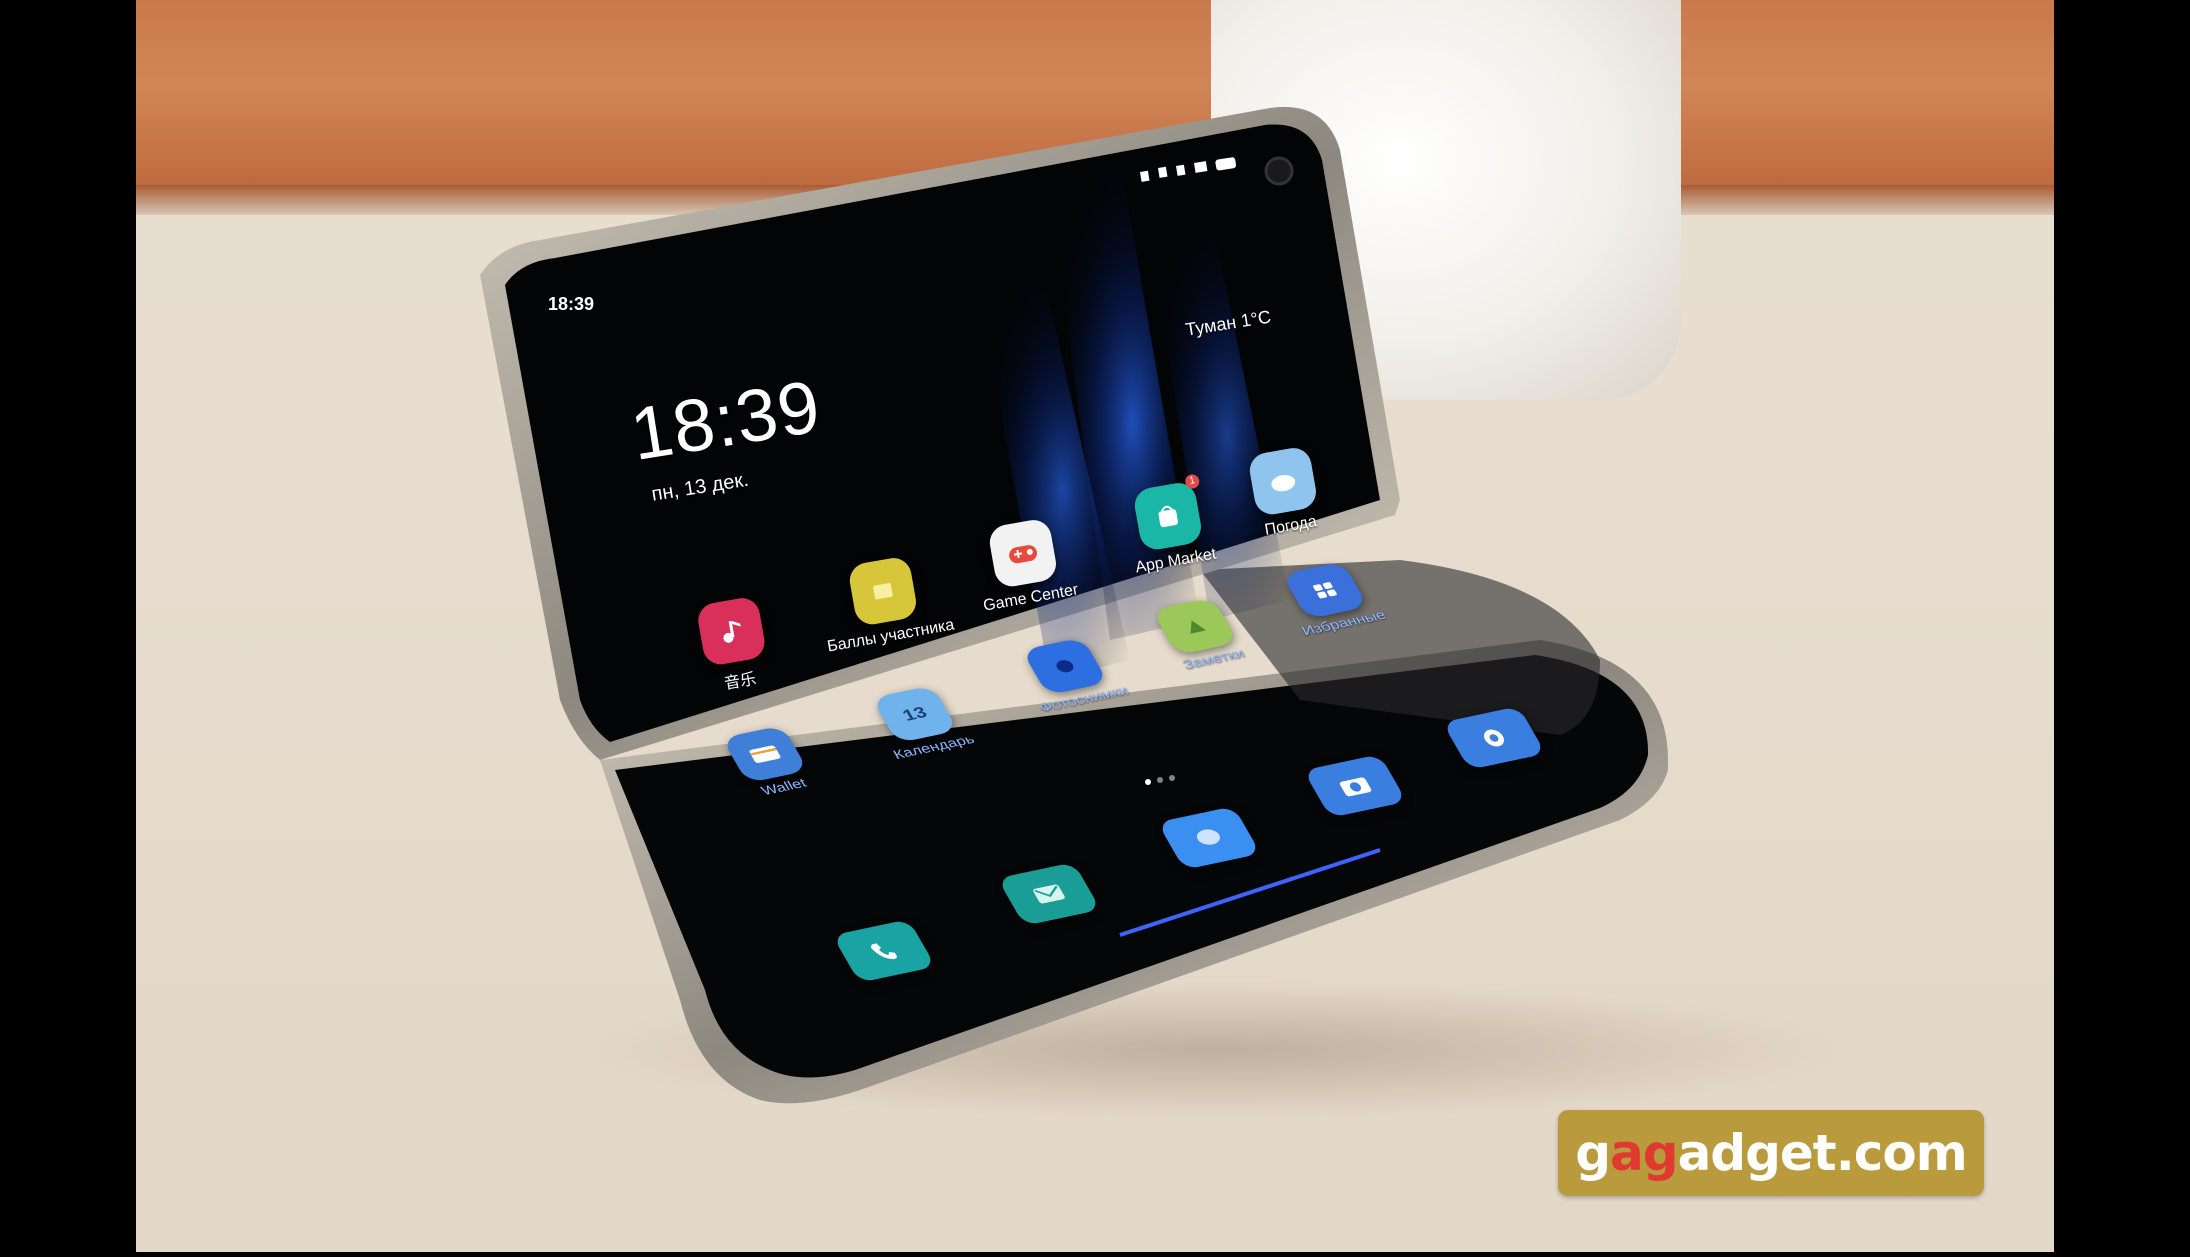  Describe the element at coordinates (1660, 1153) in the screenshot. I see `watermark-accent-2: g` at that location.